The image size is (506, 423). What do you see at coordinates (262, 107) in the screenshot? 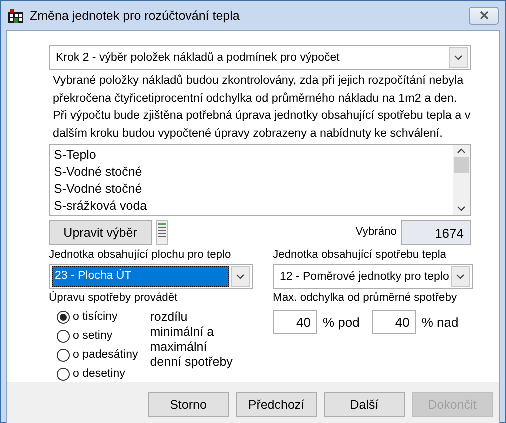
I see `description-text: Vybrané položky nákladů budou zkontrolovány, zda při jejich rozpočítání nebyla překročena čtyřicetiprocentní odchylka od průměrného nákladu na 1m2 a den. Při výpočtu bude zjištěna potřebná úprava jednotky obsahující spotřebu tepla a v dalším kroku budou vypočtené úpravy zobrazeny a nabídnuty ke schválení.` at bounding box center [262, 107].